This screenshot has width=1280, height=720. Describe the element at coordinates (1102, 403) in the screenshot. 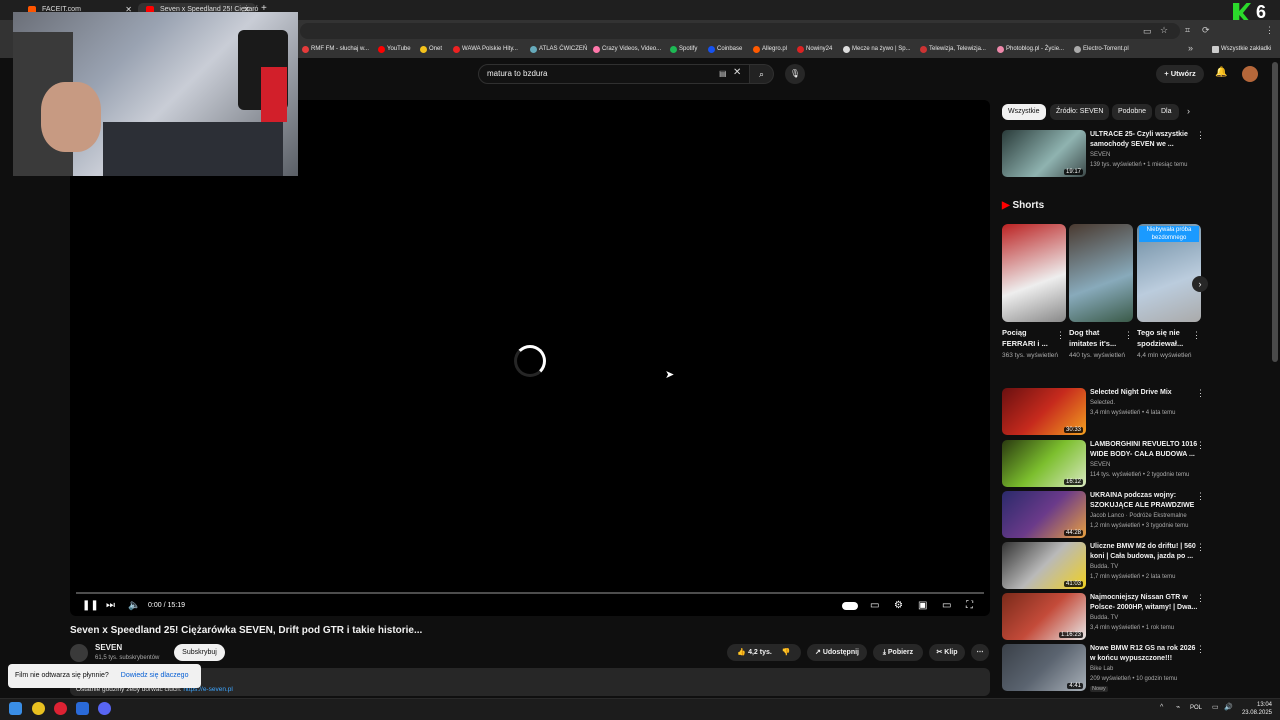

I see `video-channel: Selected.` at that location.